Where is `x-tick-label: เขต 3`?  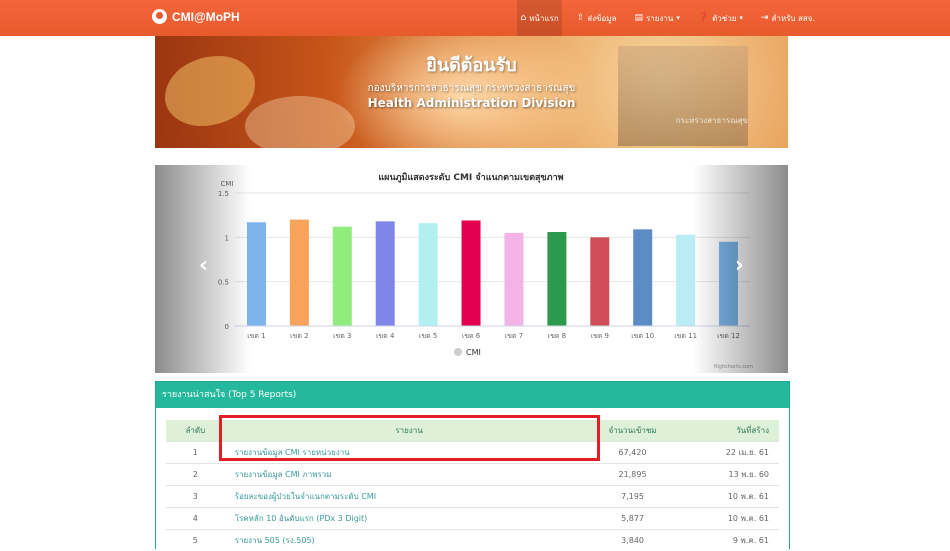 x-tick-label: เขต 3 is located at coordinates (342, 336).